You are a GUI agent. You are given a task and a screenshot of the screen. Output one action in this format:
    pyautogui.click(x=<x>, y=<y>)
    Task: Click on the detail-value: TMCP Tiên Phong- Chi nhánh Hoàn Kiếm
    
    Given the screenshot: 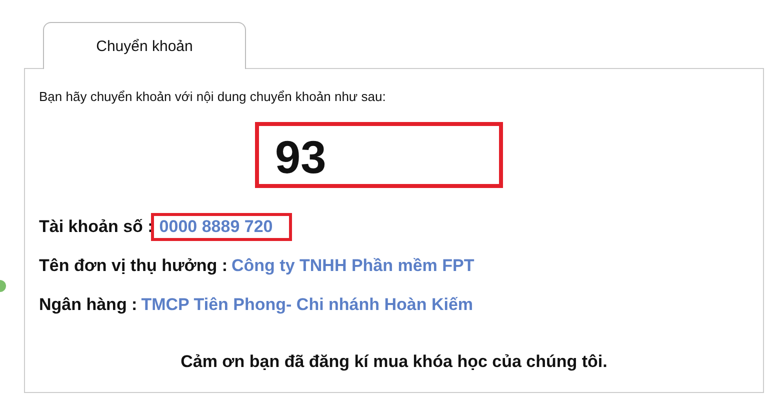 What is the action you would take?
    pyautogui.click(x=307, y=305)
    